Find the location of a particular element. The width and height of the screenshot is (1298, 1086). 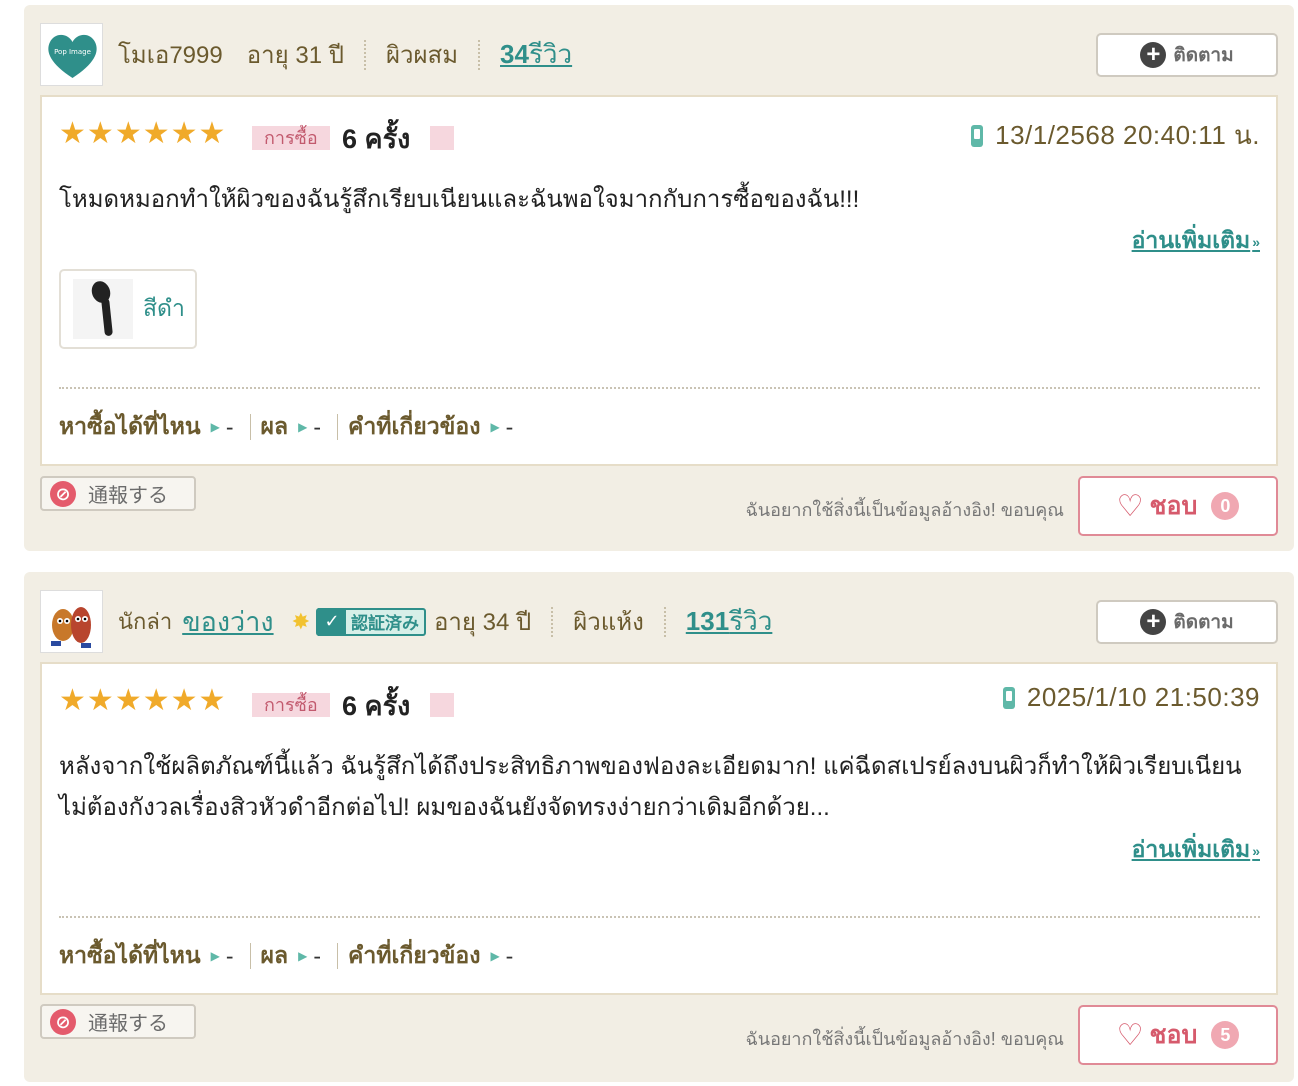

product-variant: สีดำ is located at coordinates (128, 309).